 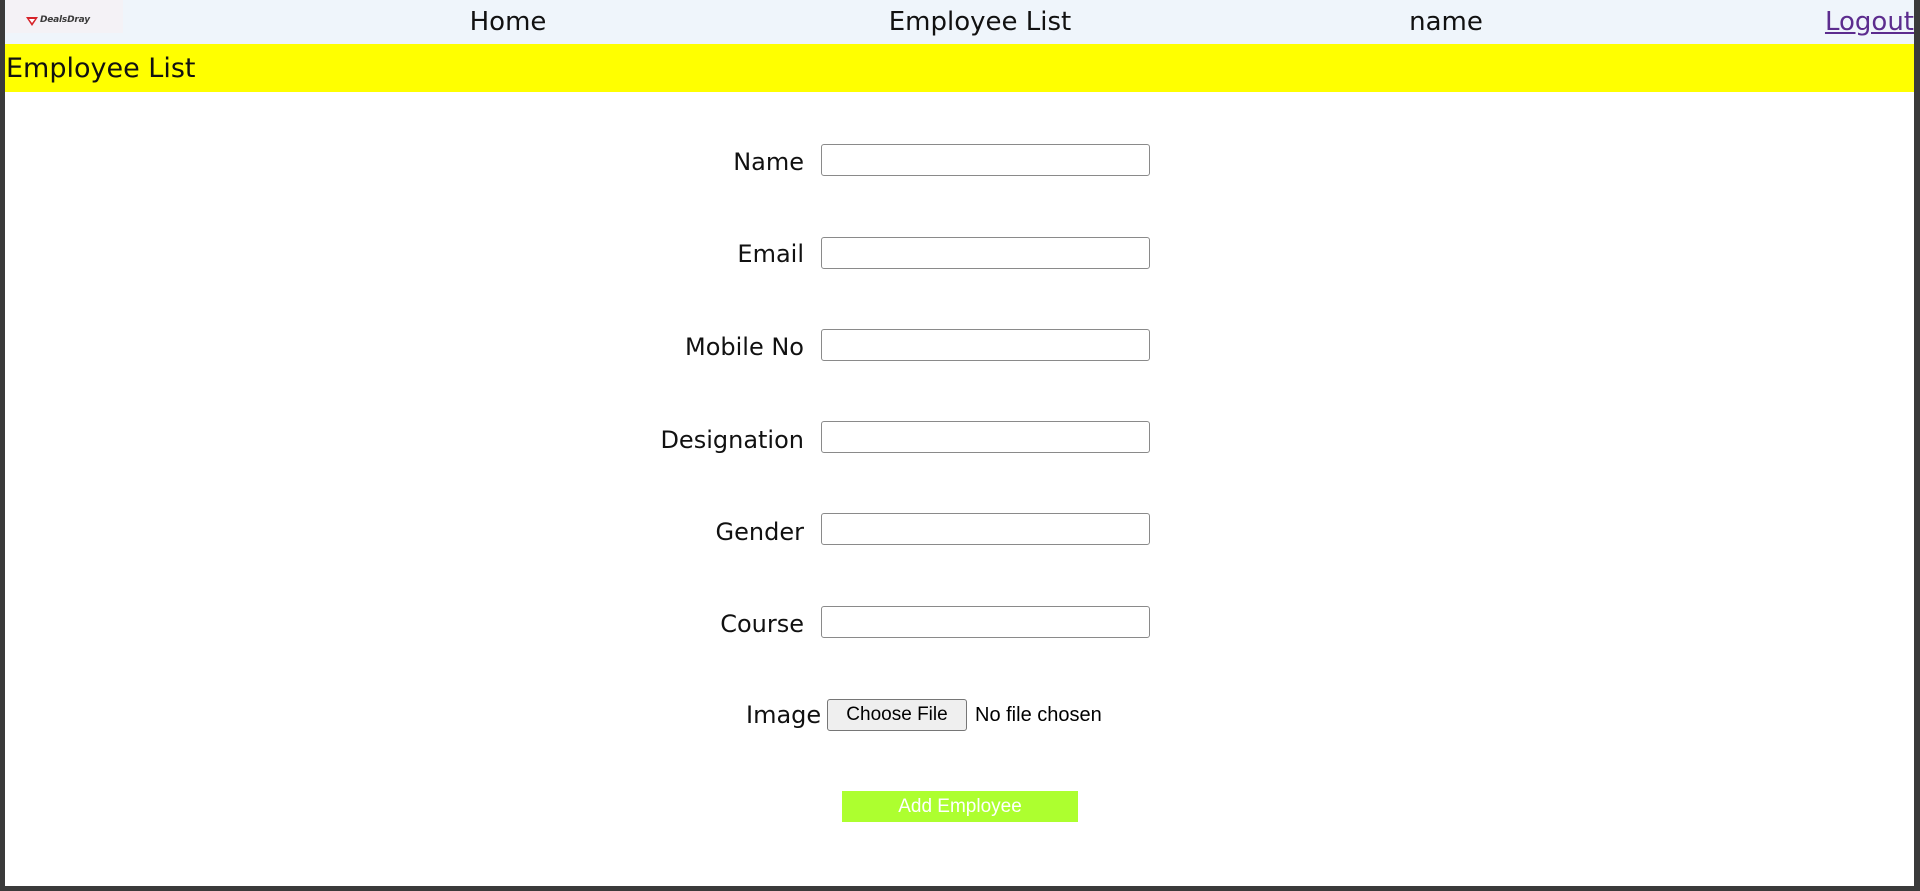 I want to click on logo-text: DealsDray, so click(x=65, y=20).